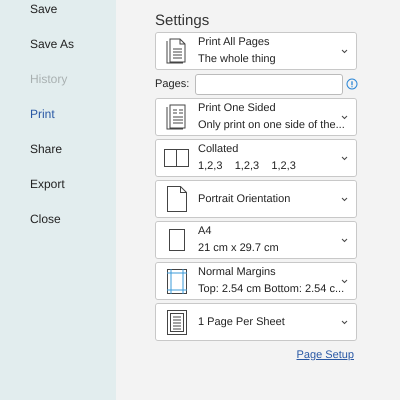  What do you see at coordinates (256, 322) in the screenshot?
I see `settings-dropdown: 1 Page Per Sheet` at bounding box center [256, 322].